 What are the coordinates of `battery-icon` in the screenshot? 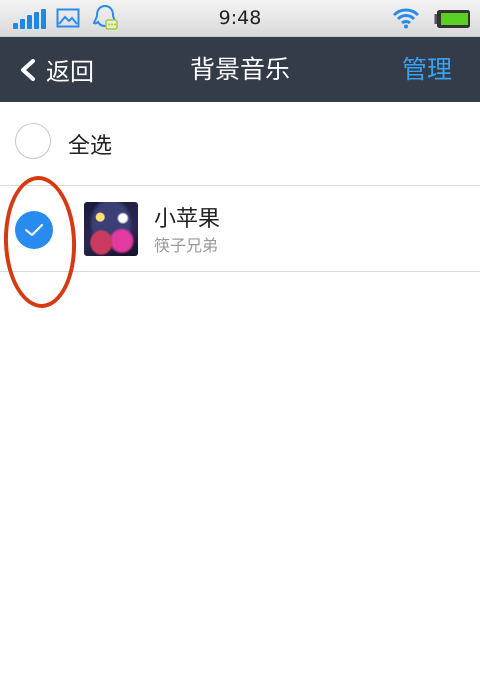 It's located at (452, 19).